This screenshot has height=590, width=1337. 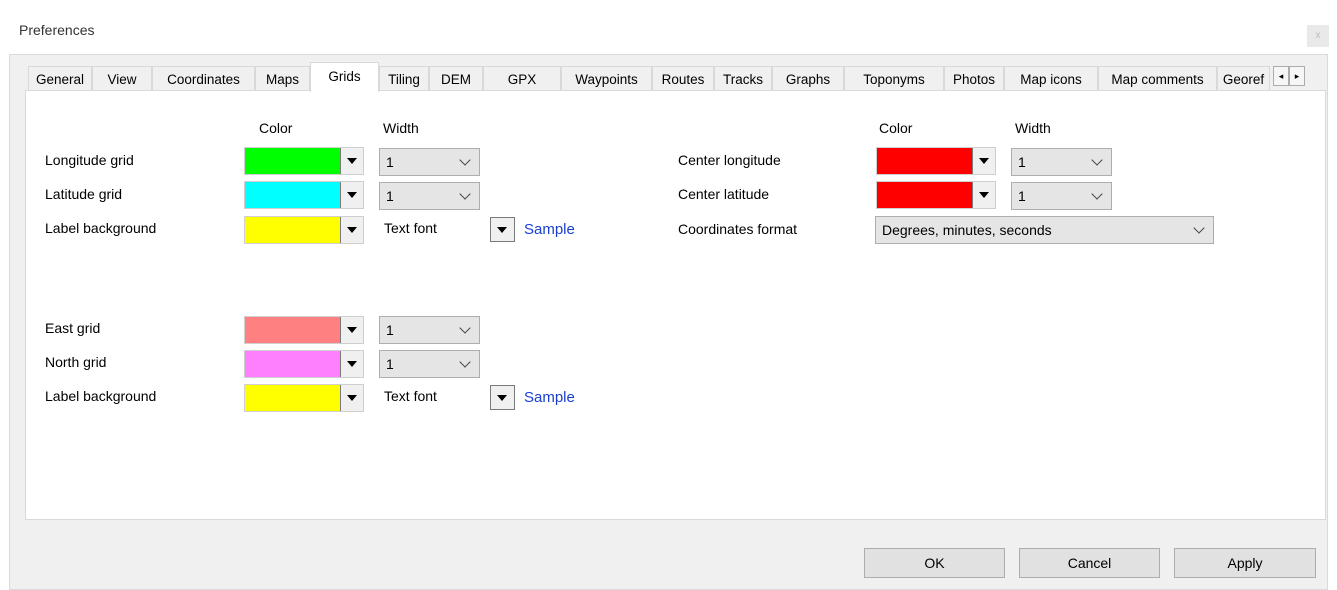 What do you see at coordinates (974, 78) in the screenshot?
I see `tab-photos: Photos` at bounding box center [974, 78].